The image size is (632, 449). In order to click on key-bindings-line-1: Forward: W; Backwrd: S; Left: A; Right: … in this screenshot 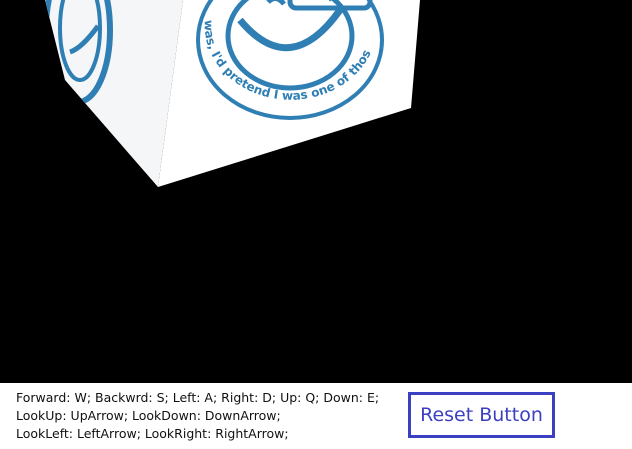, I will do `click(198, 397)`.